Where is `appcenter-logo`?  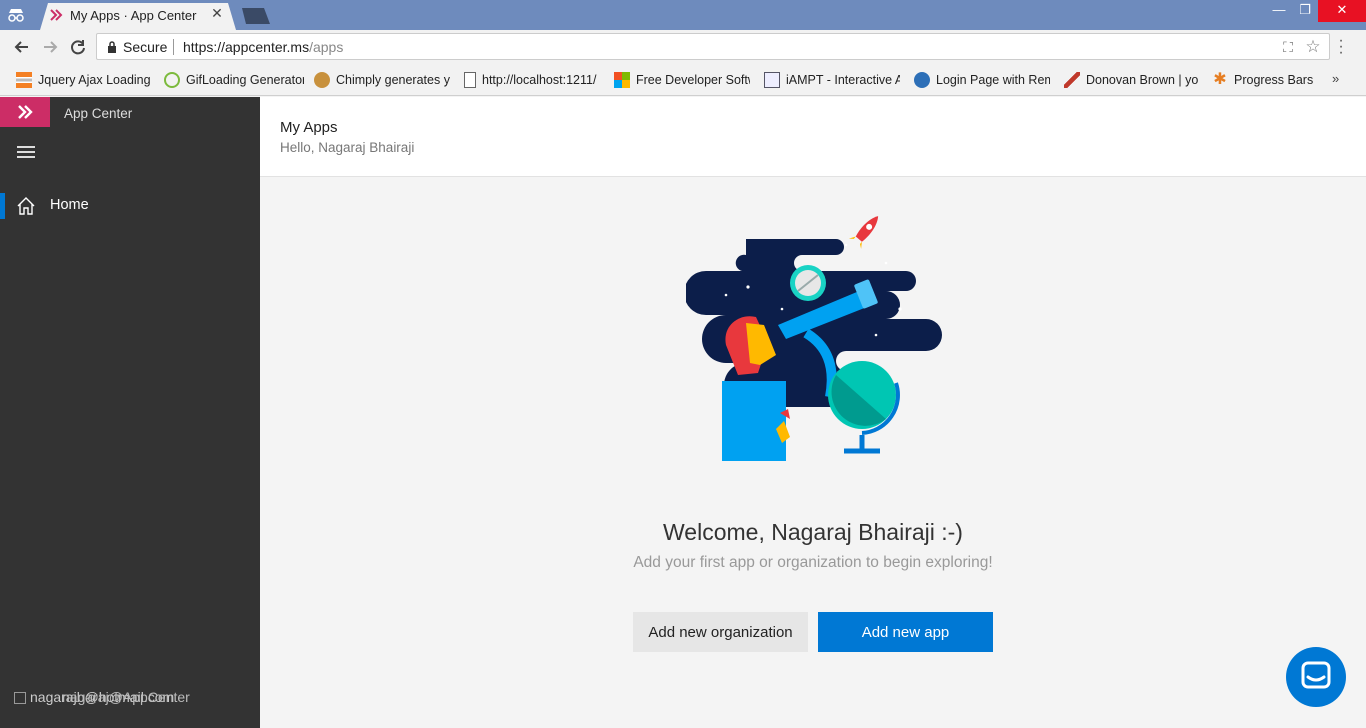 appcenter-logo is located at coordinates (25, 112).